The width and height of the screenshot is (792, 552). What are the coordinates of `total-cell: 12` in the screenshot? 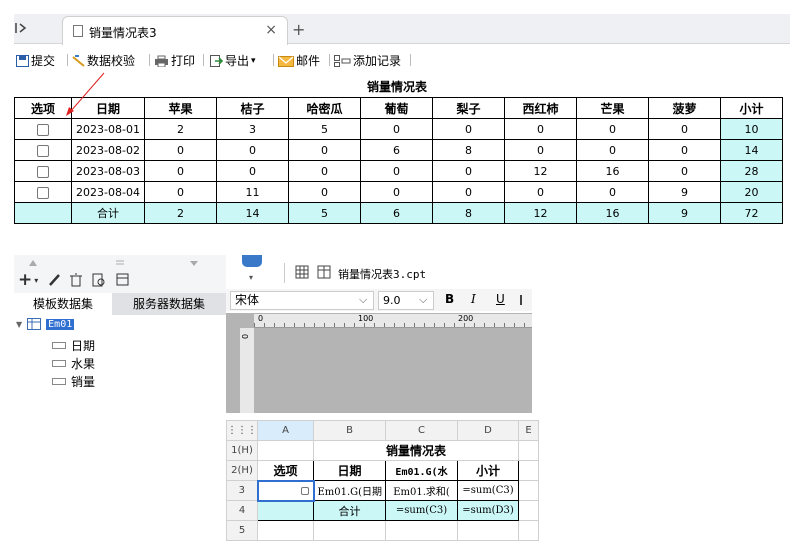 It's located at (540, 213).